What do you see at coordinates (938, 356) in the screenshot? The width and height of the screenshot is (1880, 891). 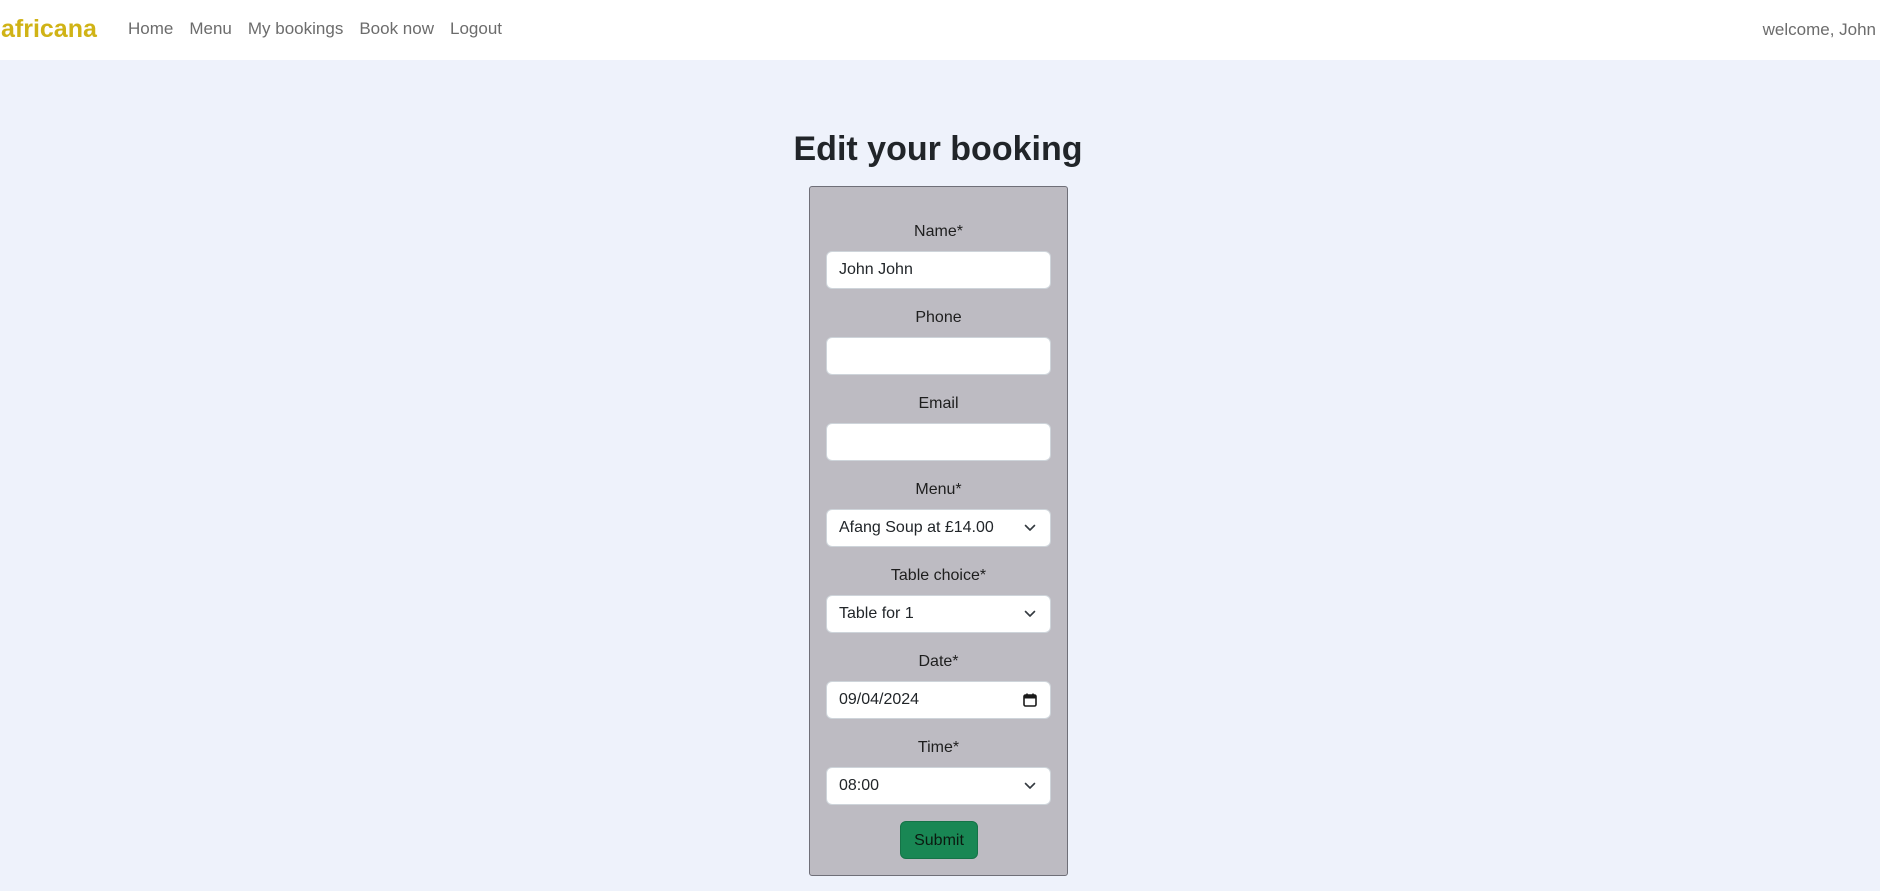 I see `phone-input` at bounding box center [938, 356].